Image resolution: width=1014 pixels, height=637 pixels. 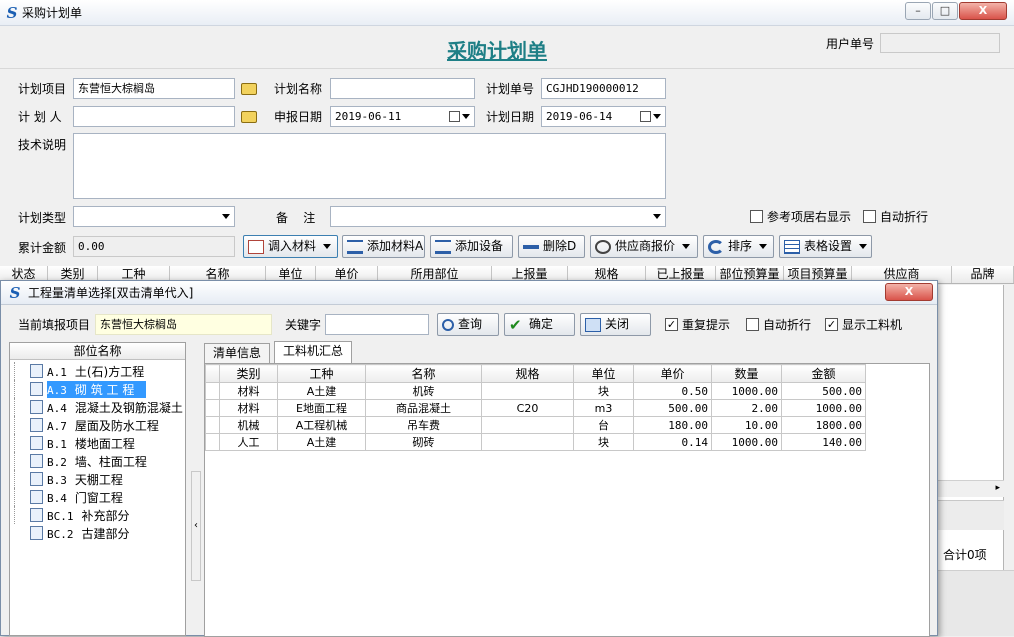 I want to click on tech-desc-textarea, so click(x=369, y=166).